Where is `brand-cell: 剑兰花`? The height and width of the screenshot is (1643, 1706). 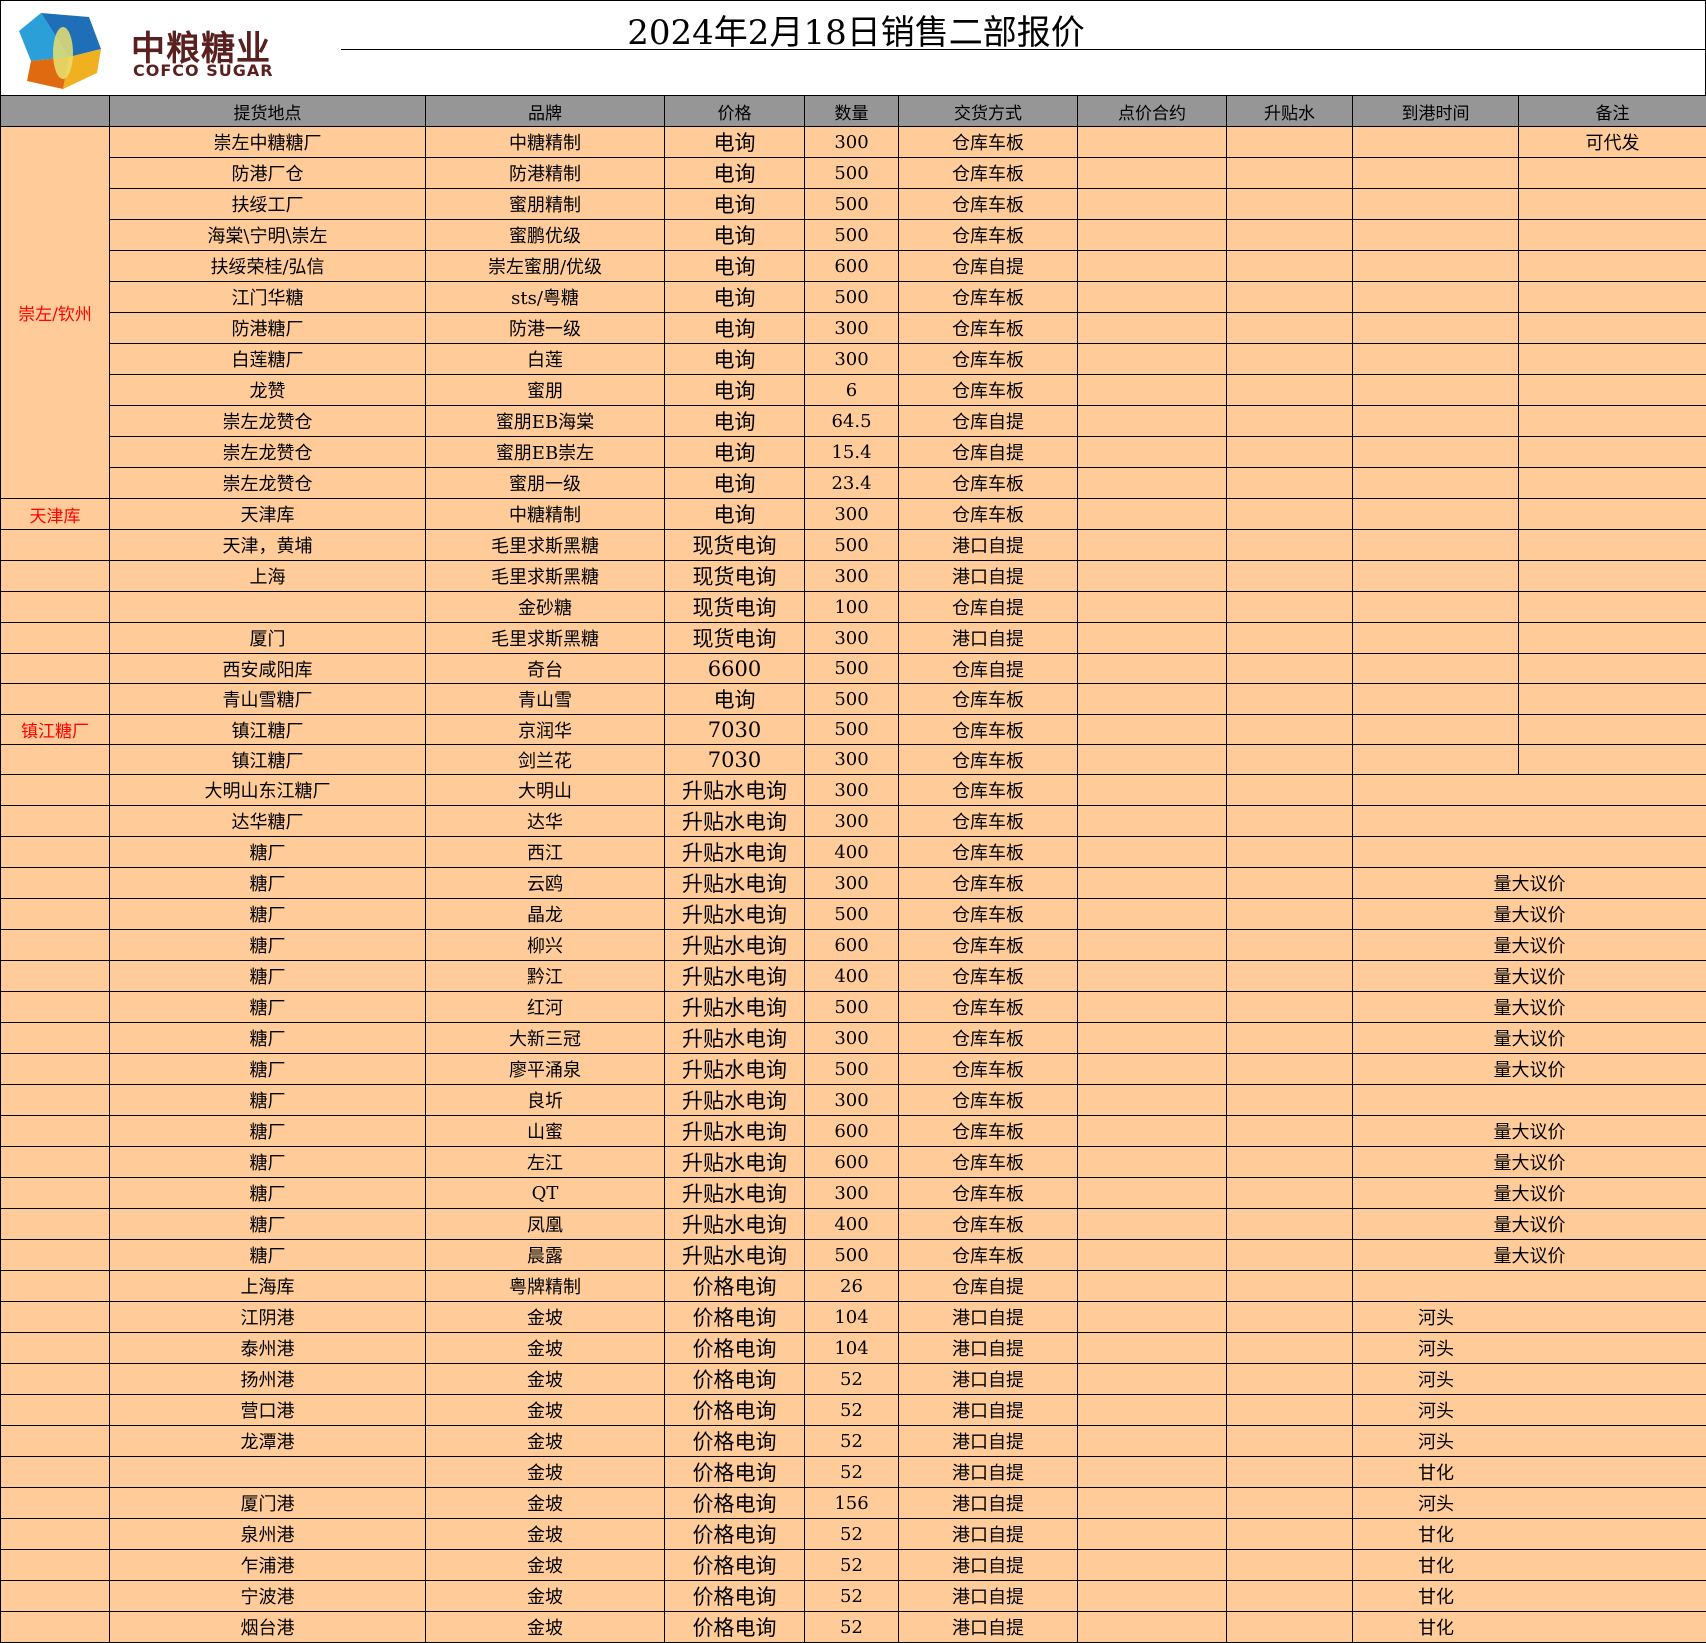 brand-cell: 剑兰花 is located at coordinates (545, 760).